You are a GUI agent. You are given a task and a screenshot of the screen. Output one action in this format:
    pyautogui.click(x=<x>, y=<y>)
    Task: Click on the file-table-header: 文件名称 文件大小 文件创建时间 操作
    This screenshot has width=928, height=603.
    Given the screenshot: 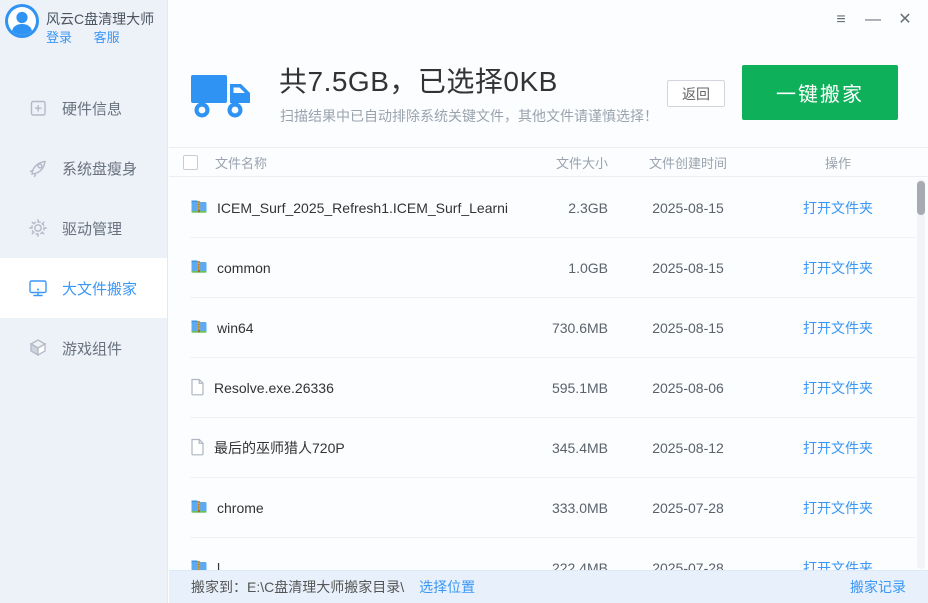 What is the action you would take?
    pyautogui.click(x=548, y=162)
    